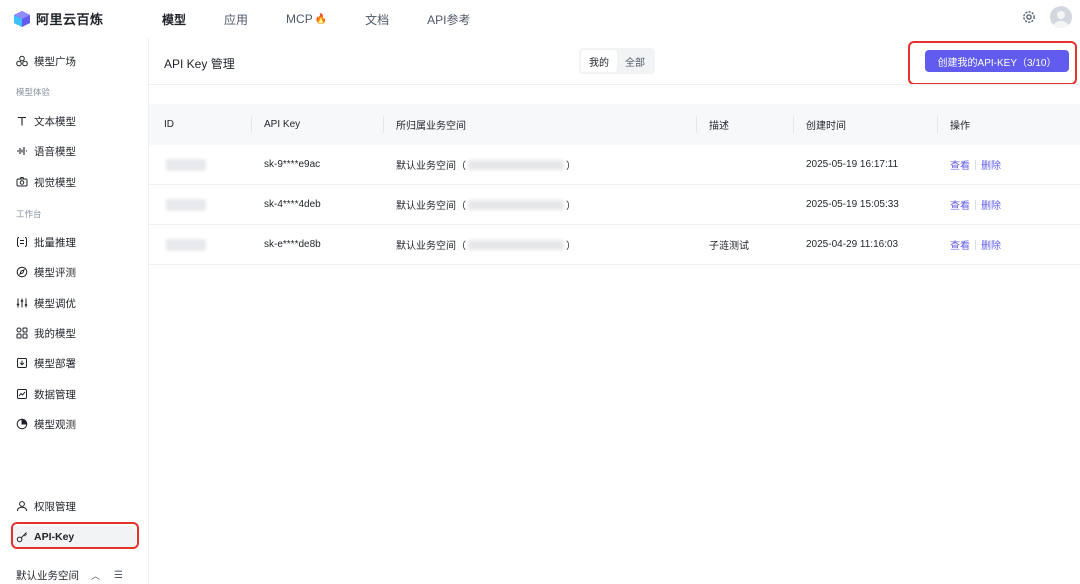  I want to click on sidebar-item-model-tuning: 模型调优, so click(73, 303).